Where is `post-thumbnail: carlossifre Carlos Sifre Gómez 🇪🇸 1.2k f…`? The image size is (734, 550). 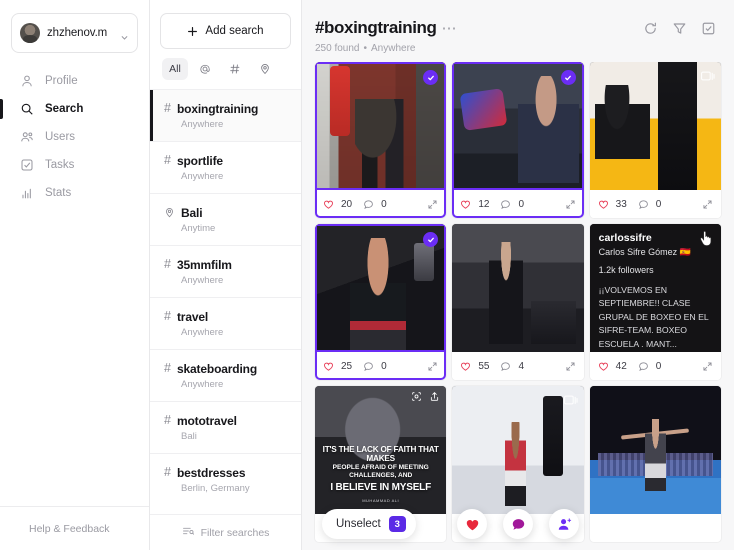
post-thumbnail: carlossifre Carlos Sifre Gómez 🇪🇸 1.2k f… is located at coordinates (655, 288).